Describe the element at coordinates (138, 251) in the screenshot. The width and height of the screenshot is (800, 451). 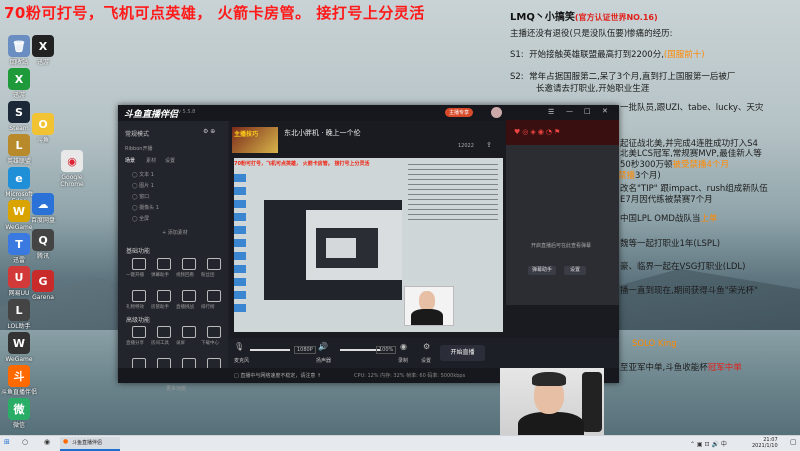
I see `section-basic-title: 基础功能` at that location.